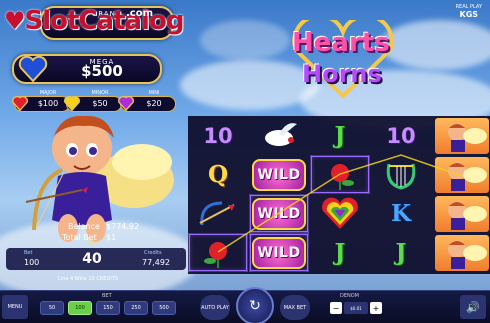  What do you see at coordinates (48, 103) in the screenshot?
I see `major-jackpot-value: $100` at bounding box center [48, 103].